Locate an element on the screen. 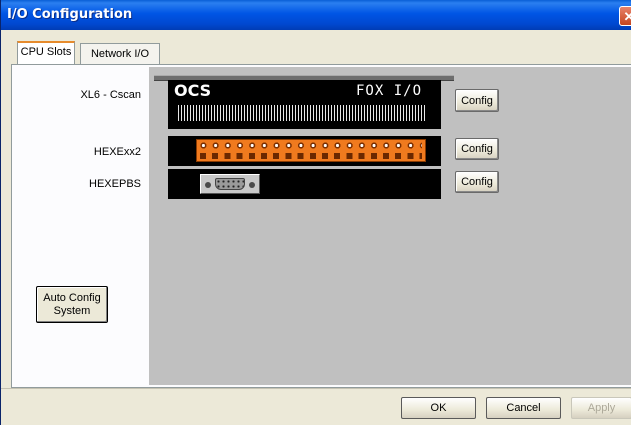  slot-label-hexexx2: HEXExx2 is located at coordinates (117, 152).